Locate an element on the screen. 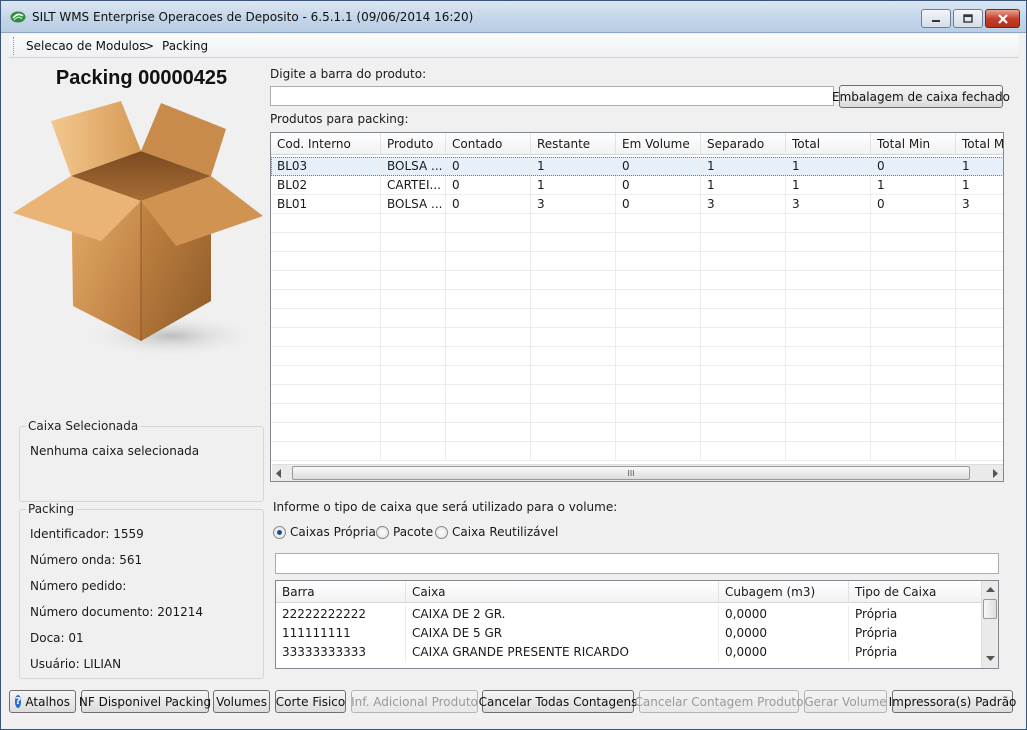  radio-reusable-box: Caixa Reutilizável is located at coordinates (496, 532).